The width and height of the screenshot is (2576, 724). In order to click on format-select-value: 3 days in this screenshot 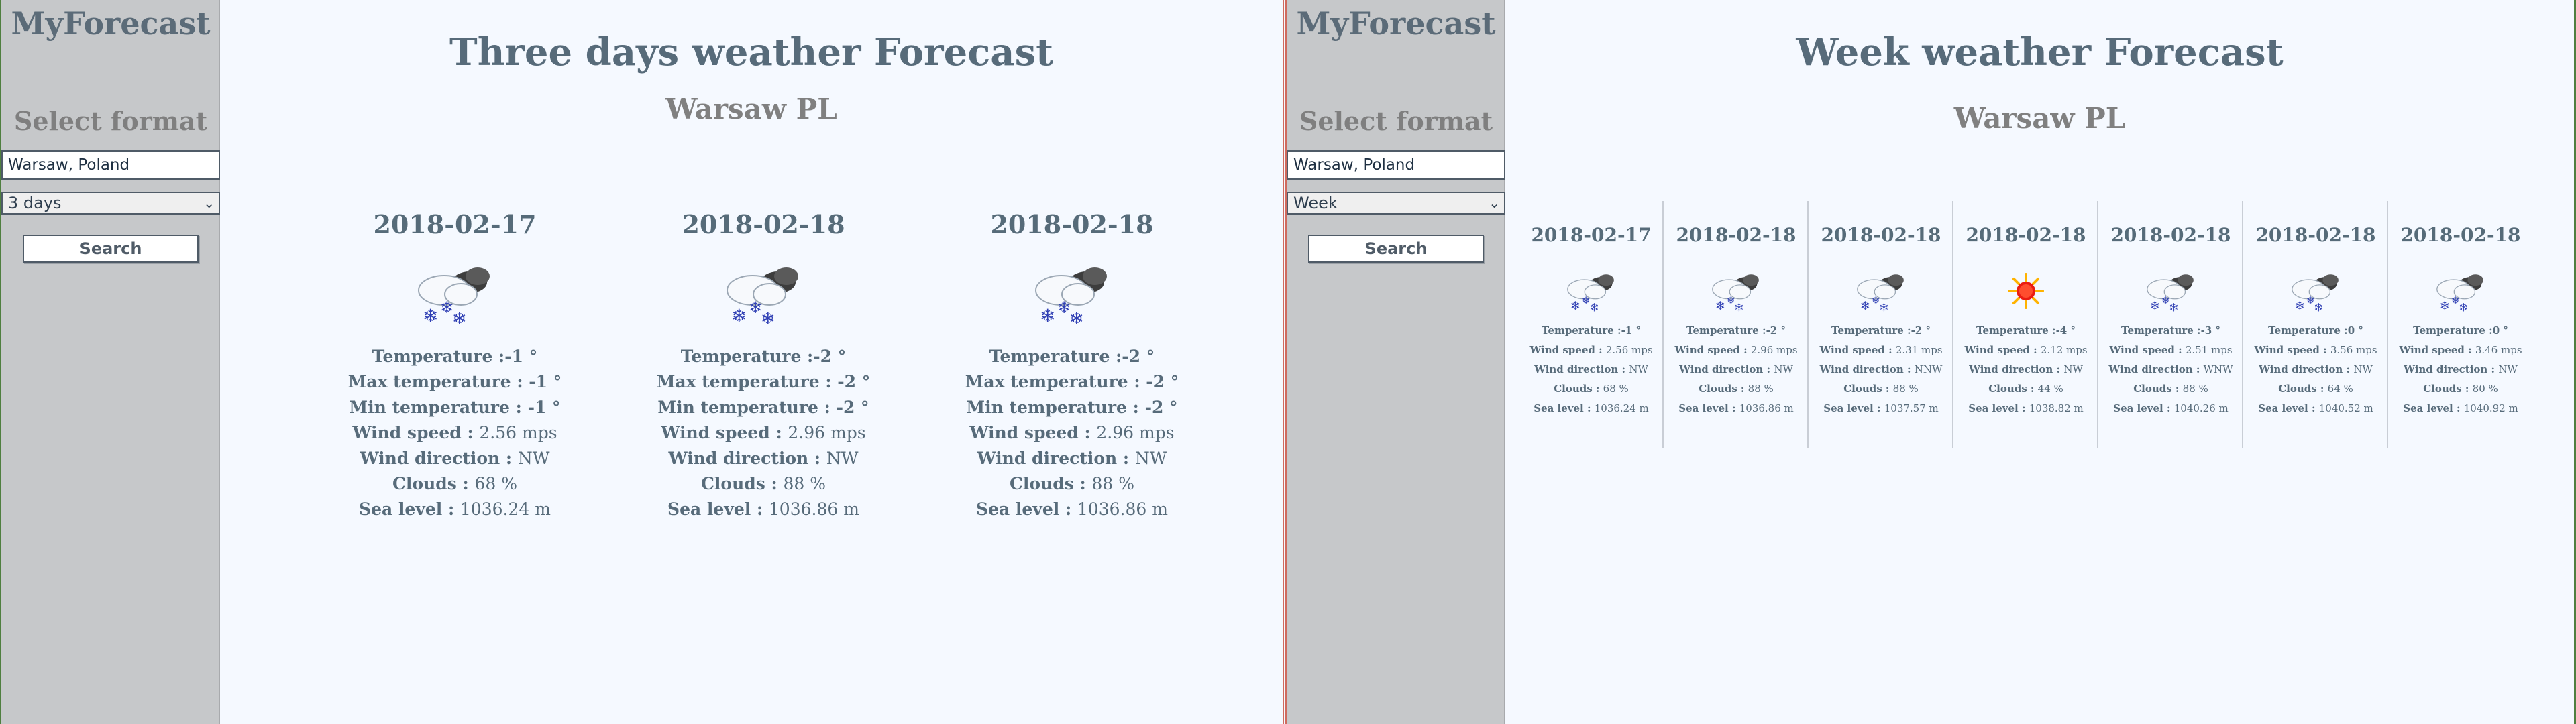, I will do `click(35, 204)`.